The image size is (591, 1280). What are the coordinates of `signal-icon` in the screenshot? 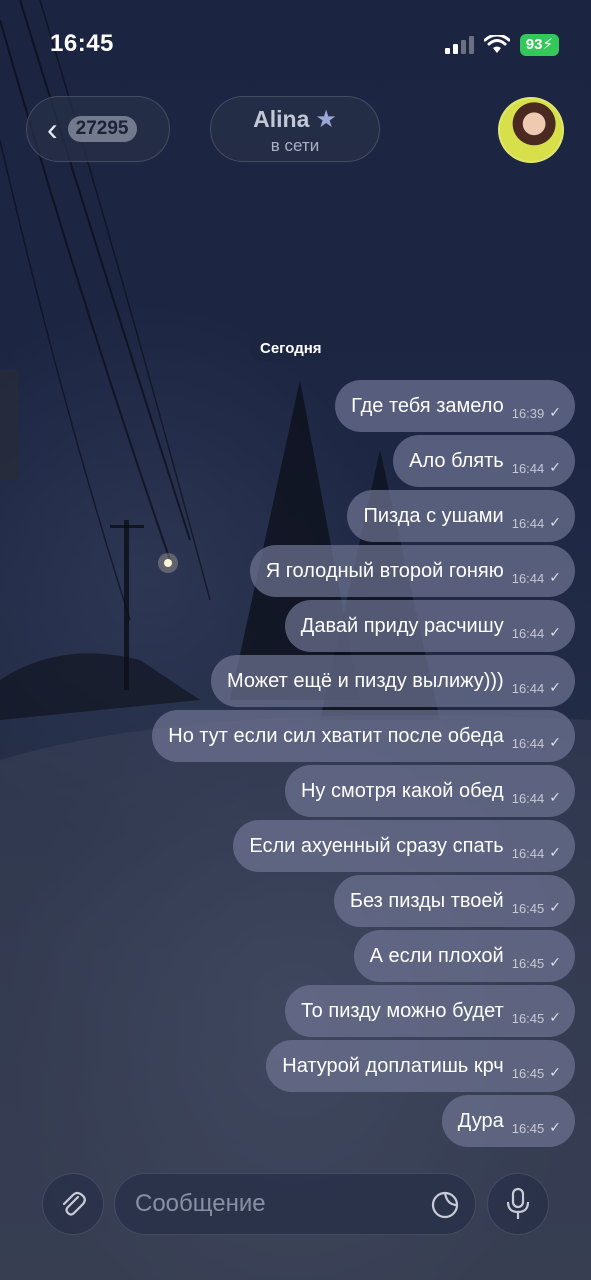 It's located at (459, 45).